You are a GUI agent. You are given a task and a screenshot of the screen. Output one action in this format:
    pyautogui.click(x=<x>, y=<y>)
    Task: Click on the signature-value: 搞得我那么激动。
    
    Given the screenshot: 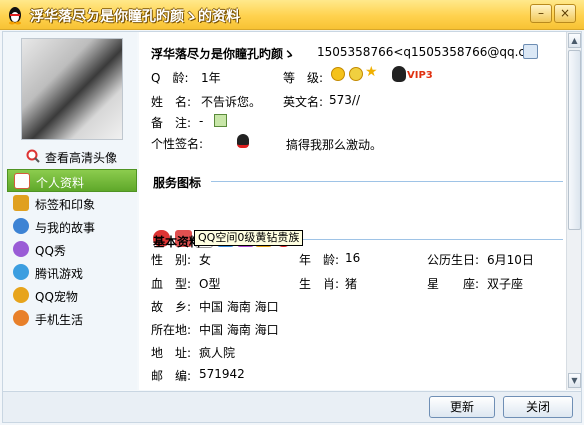 What is the action you would take?
    pyautogui.click(x=334, y=145)
    